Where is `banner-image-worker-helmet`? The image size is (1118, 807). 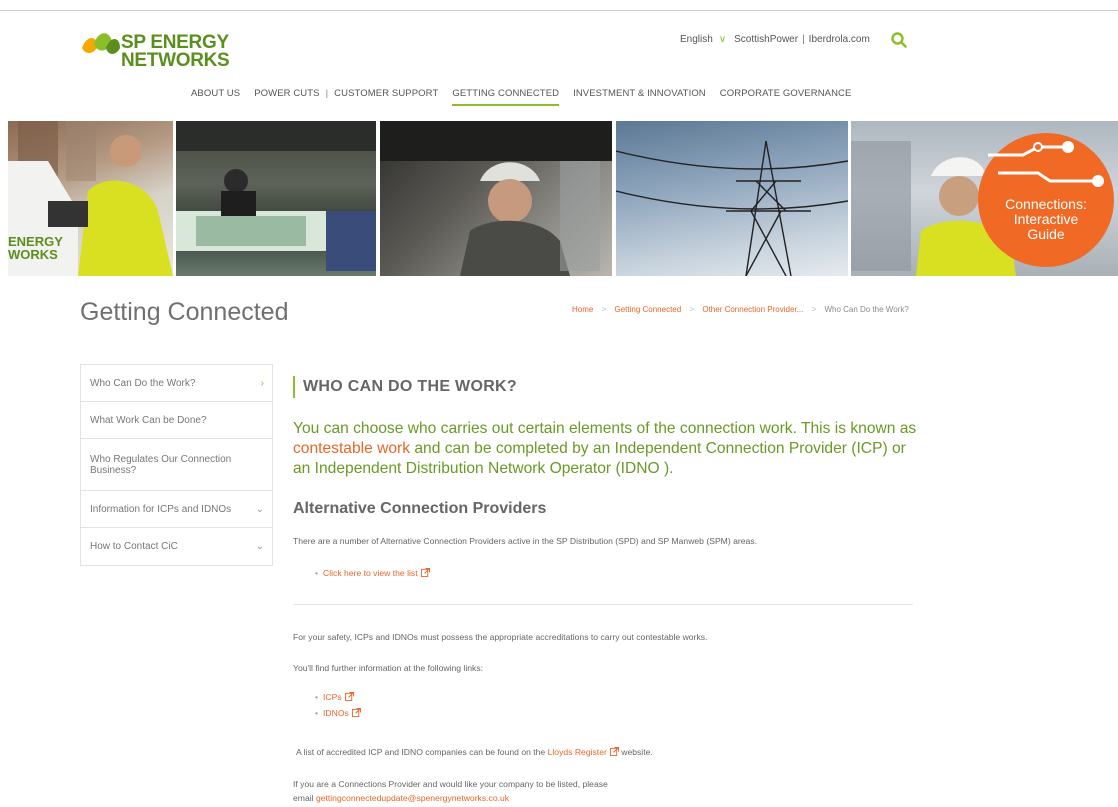
banner-image-worker-helmet is located at coordinates (496, 198).